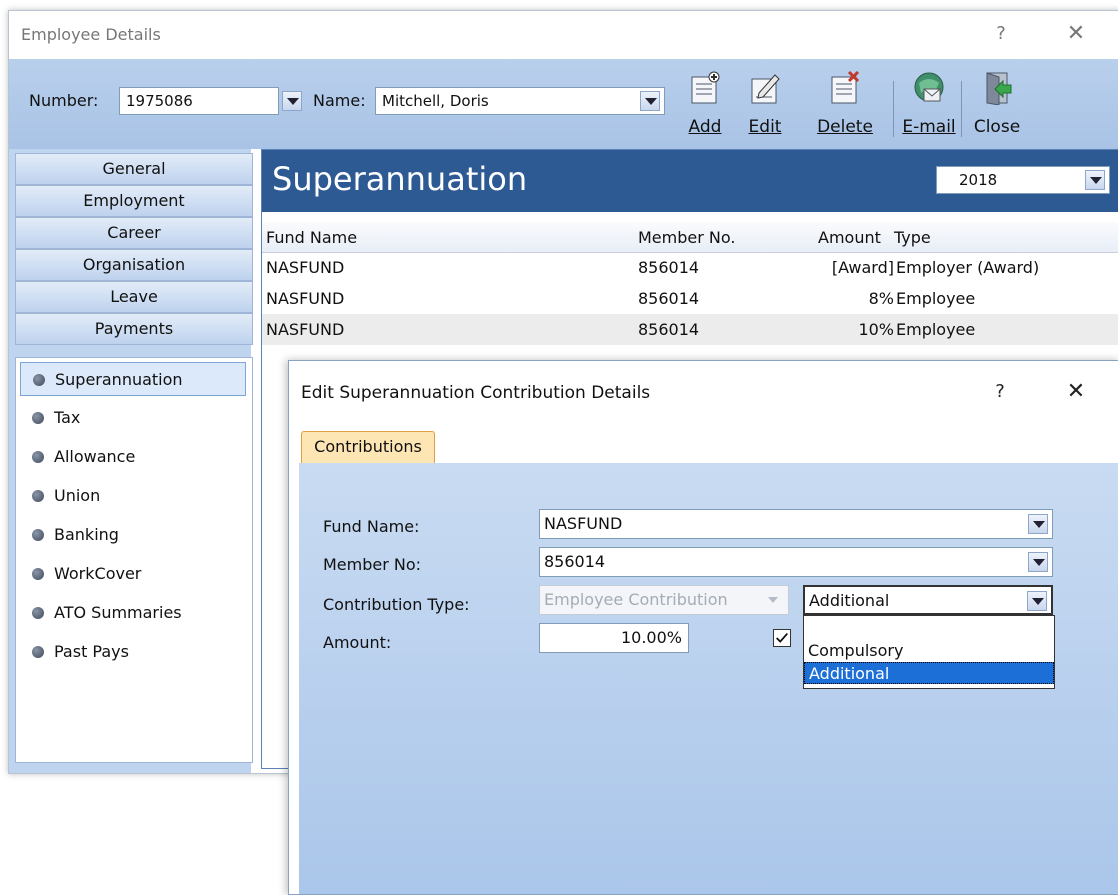  Describe the element at coordinates (133, 574) in the screenshot. I see `sidebar-item-workcover: WorkCover` at that location.